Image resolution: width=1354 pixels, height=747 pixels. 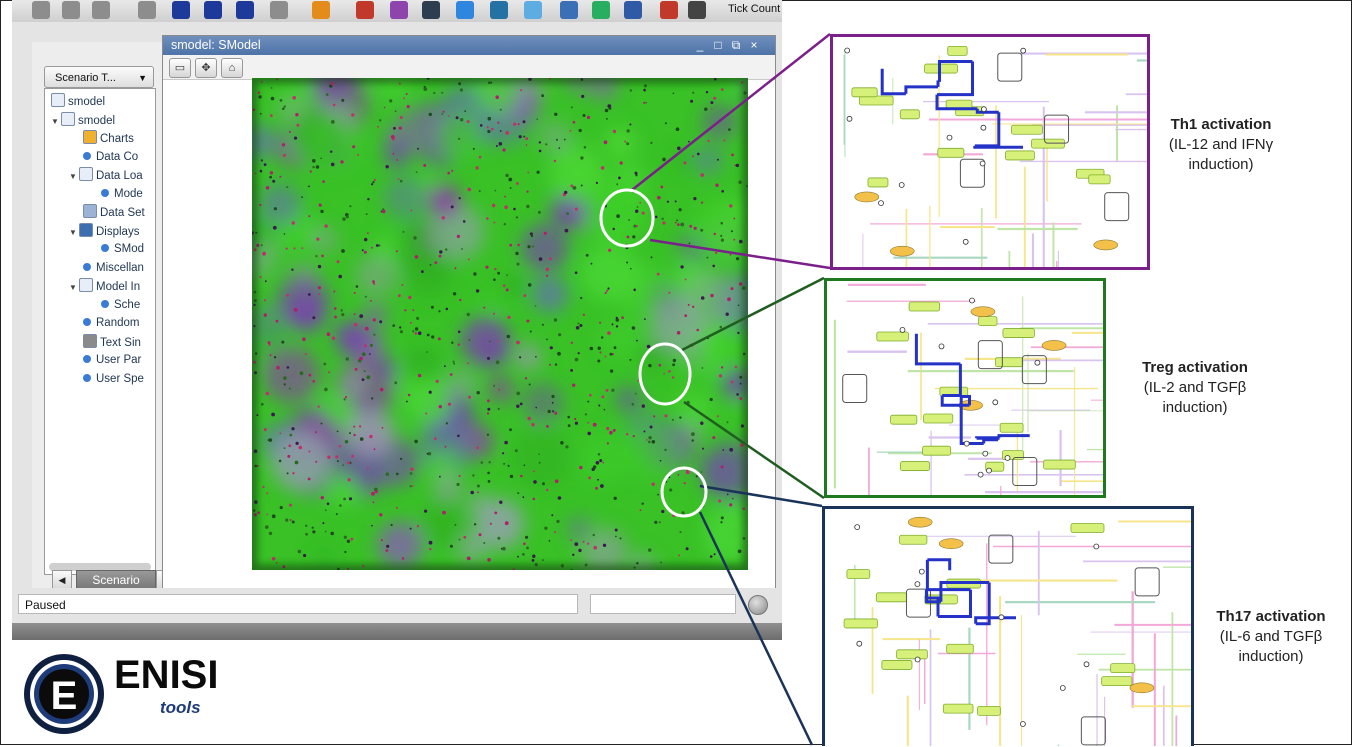 I want to click on th1-highlight-circle, so click(x=627, y=218).